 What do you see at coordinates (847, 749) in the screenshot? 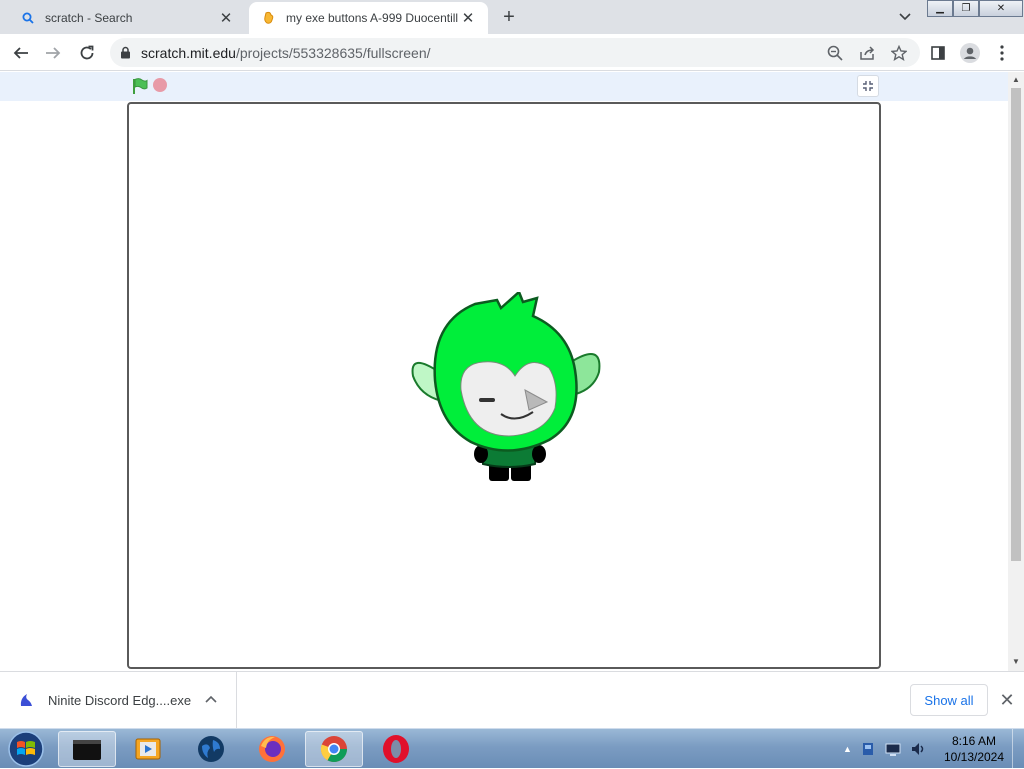
I see `tray-expand-icon: ▲` at bounding box center [847, 749].